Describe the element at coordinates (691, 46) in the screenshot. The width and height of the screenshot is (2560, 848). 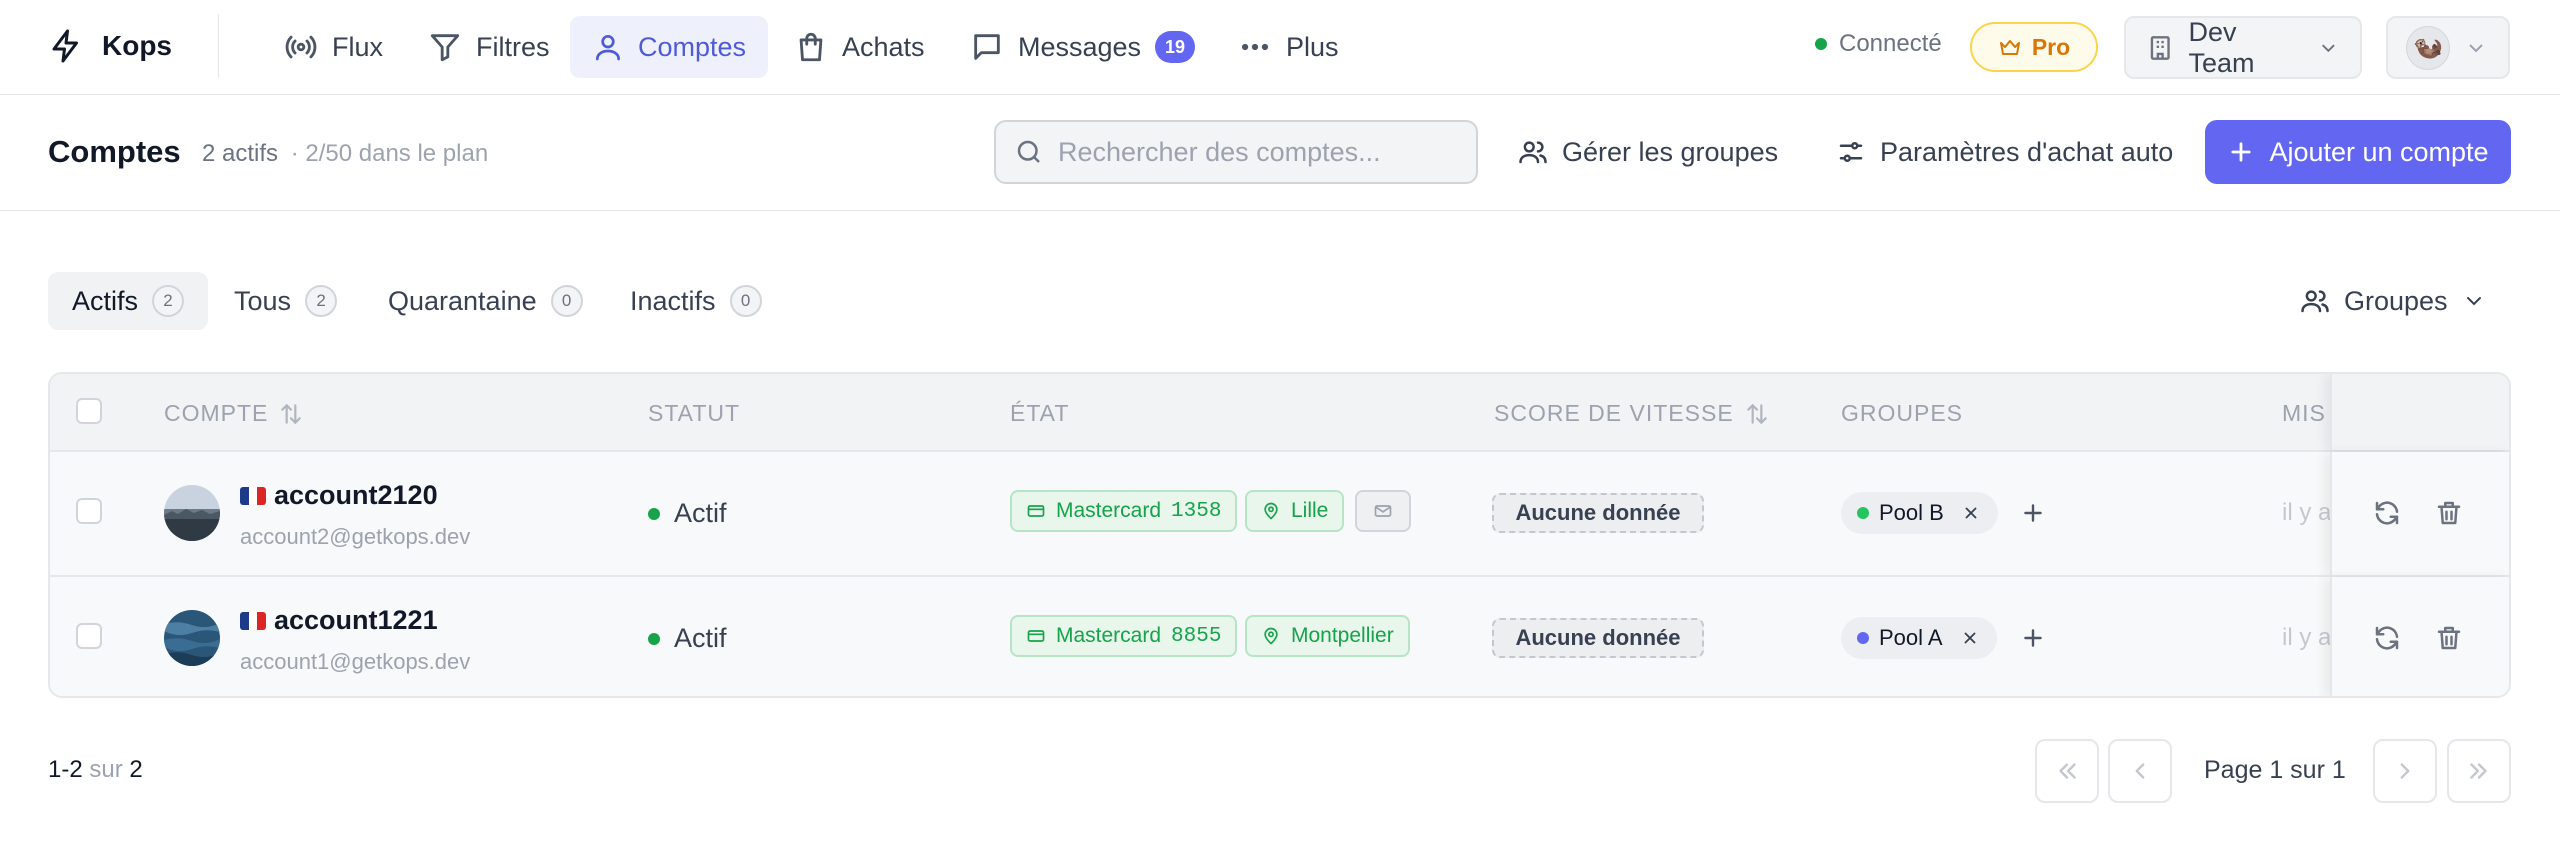
I see `nav-label: Comptes` at that location.